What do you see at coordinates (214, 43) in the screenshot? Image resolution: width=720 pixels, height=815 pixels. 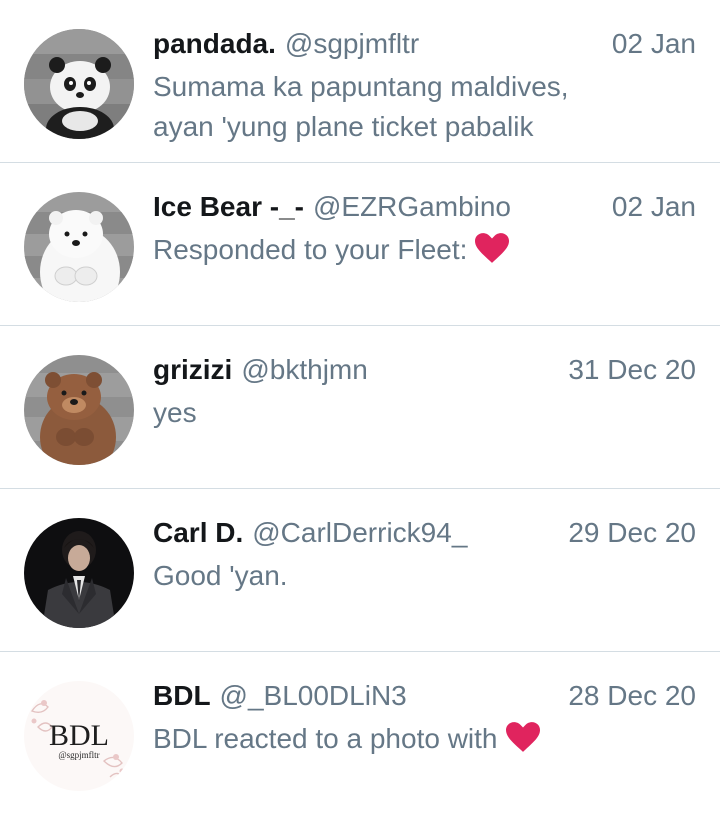 I see `display-name: pandada.` at bounding box center [214, 43].